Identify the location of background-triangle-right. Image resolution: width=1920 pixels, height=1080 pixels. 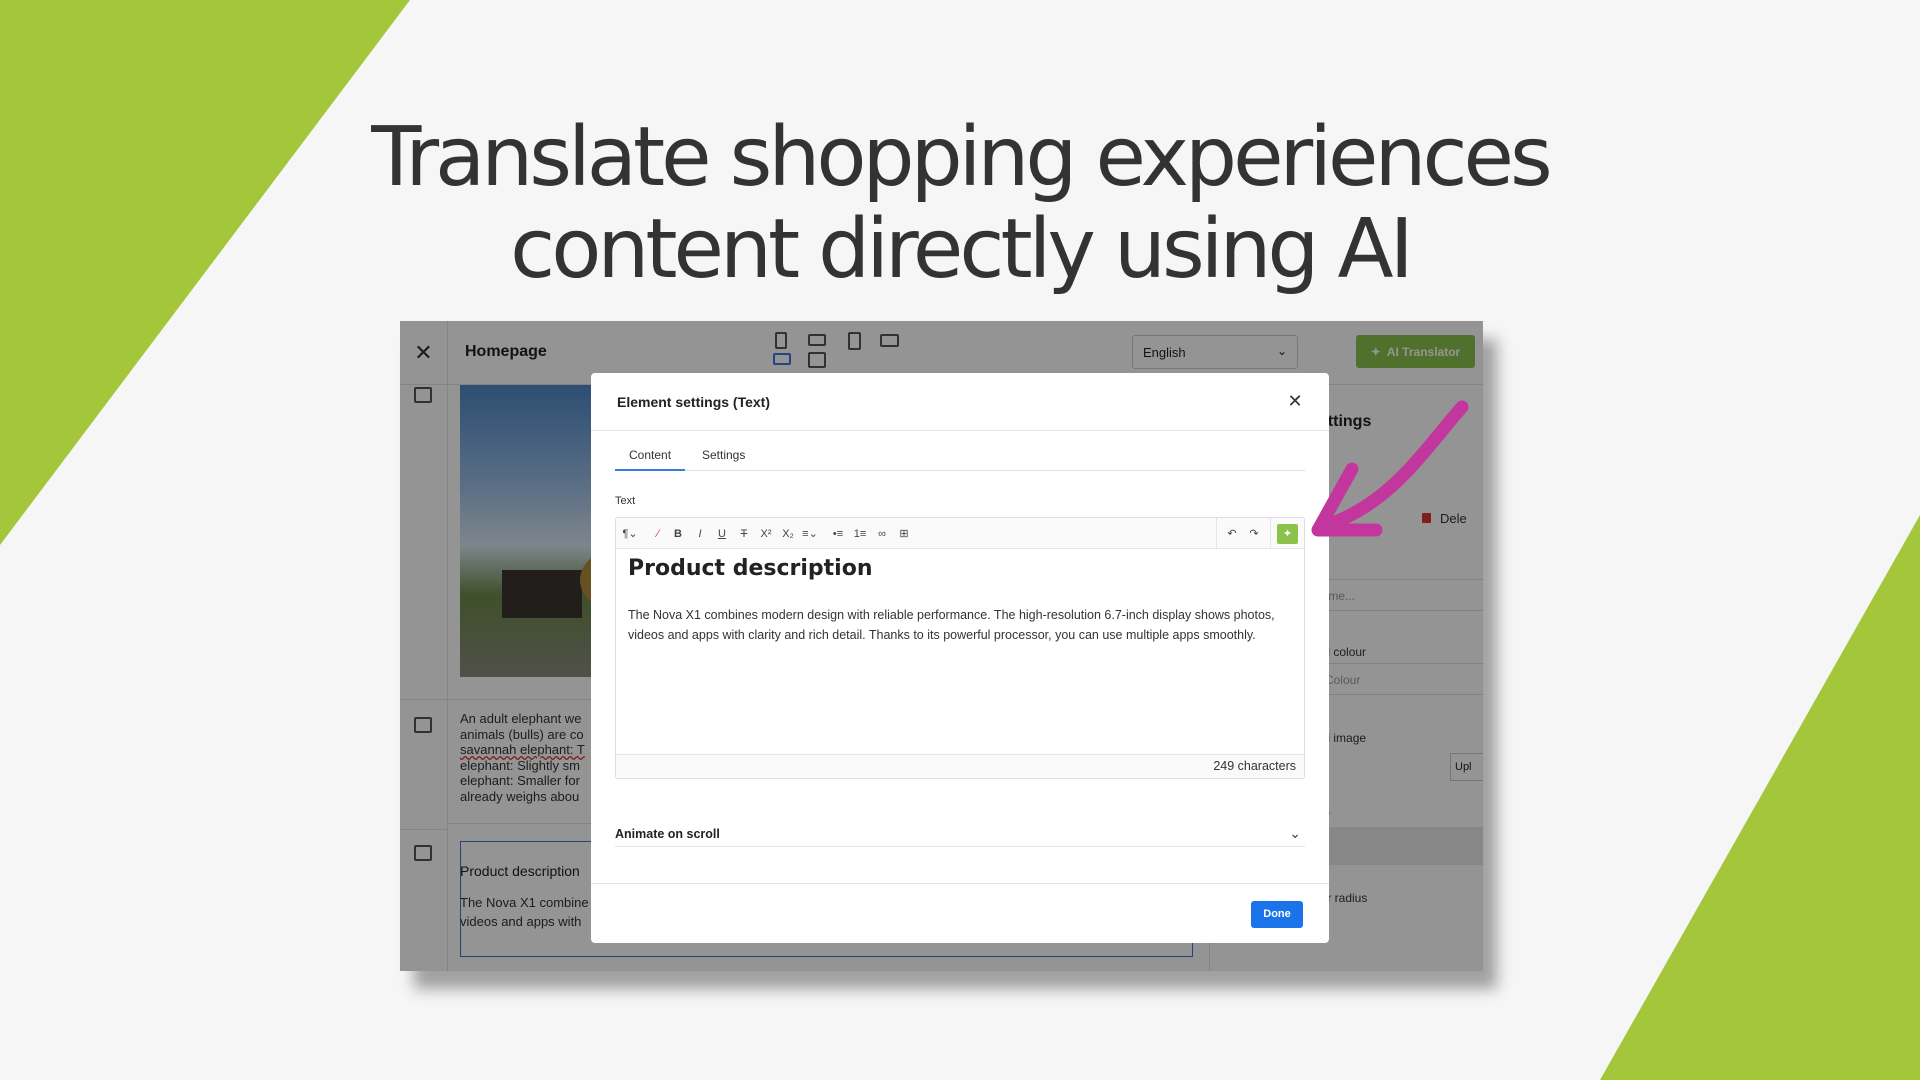
(1760, 797).